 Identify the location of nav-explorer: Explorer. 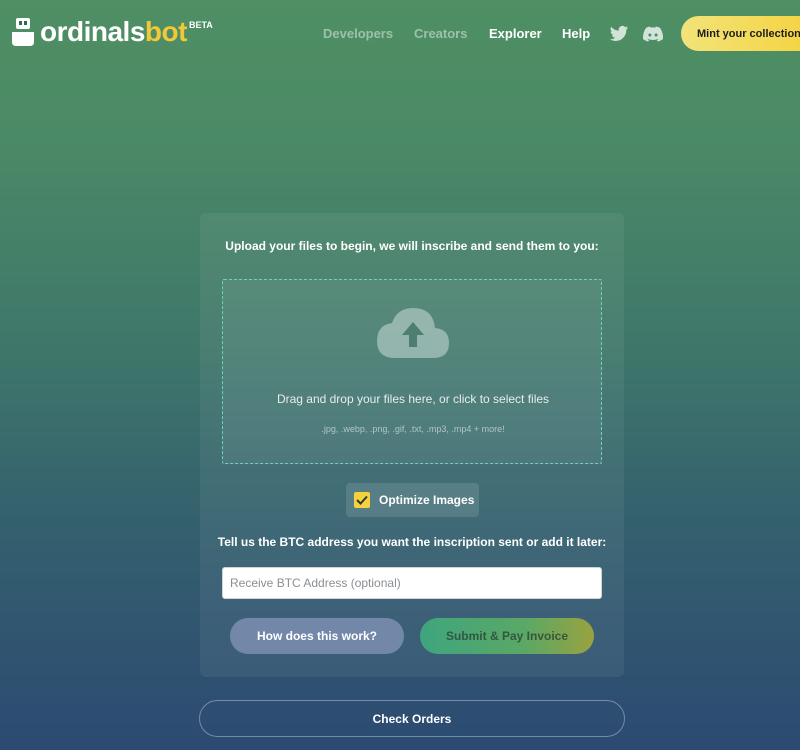
(515, 33).